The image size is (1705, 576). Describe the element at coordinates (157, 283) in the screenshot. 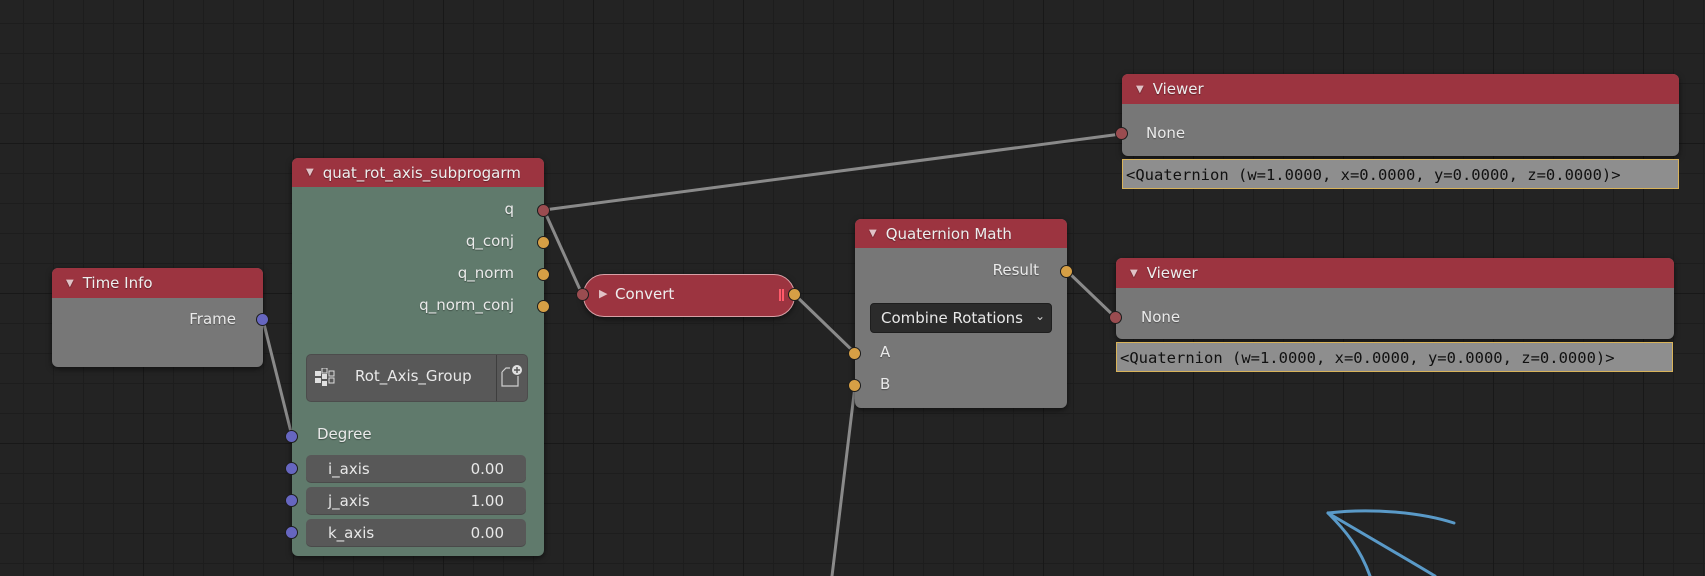

I see `node-header: ▼ Time Info` at that location.